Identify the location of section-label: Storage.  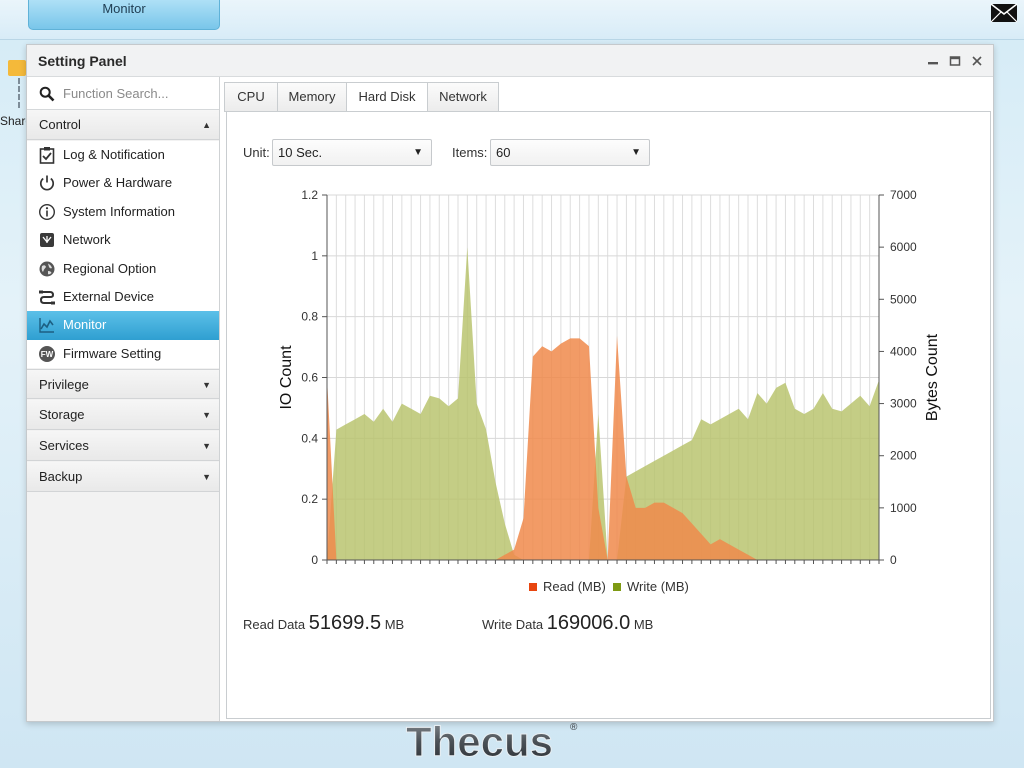
(62, 414).